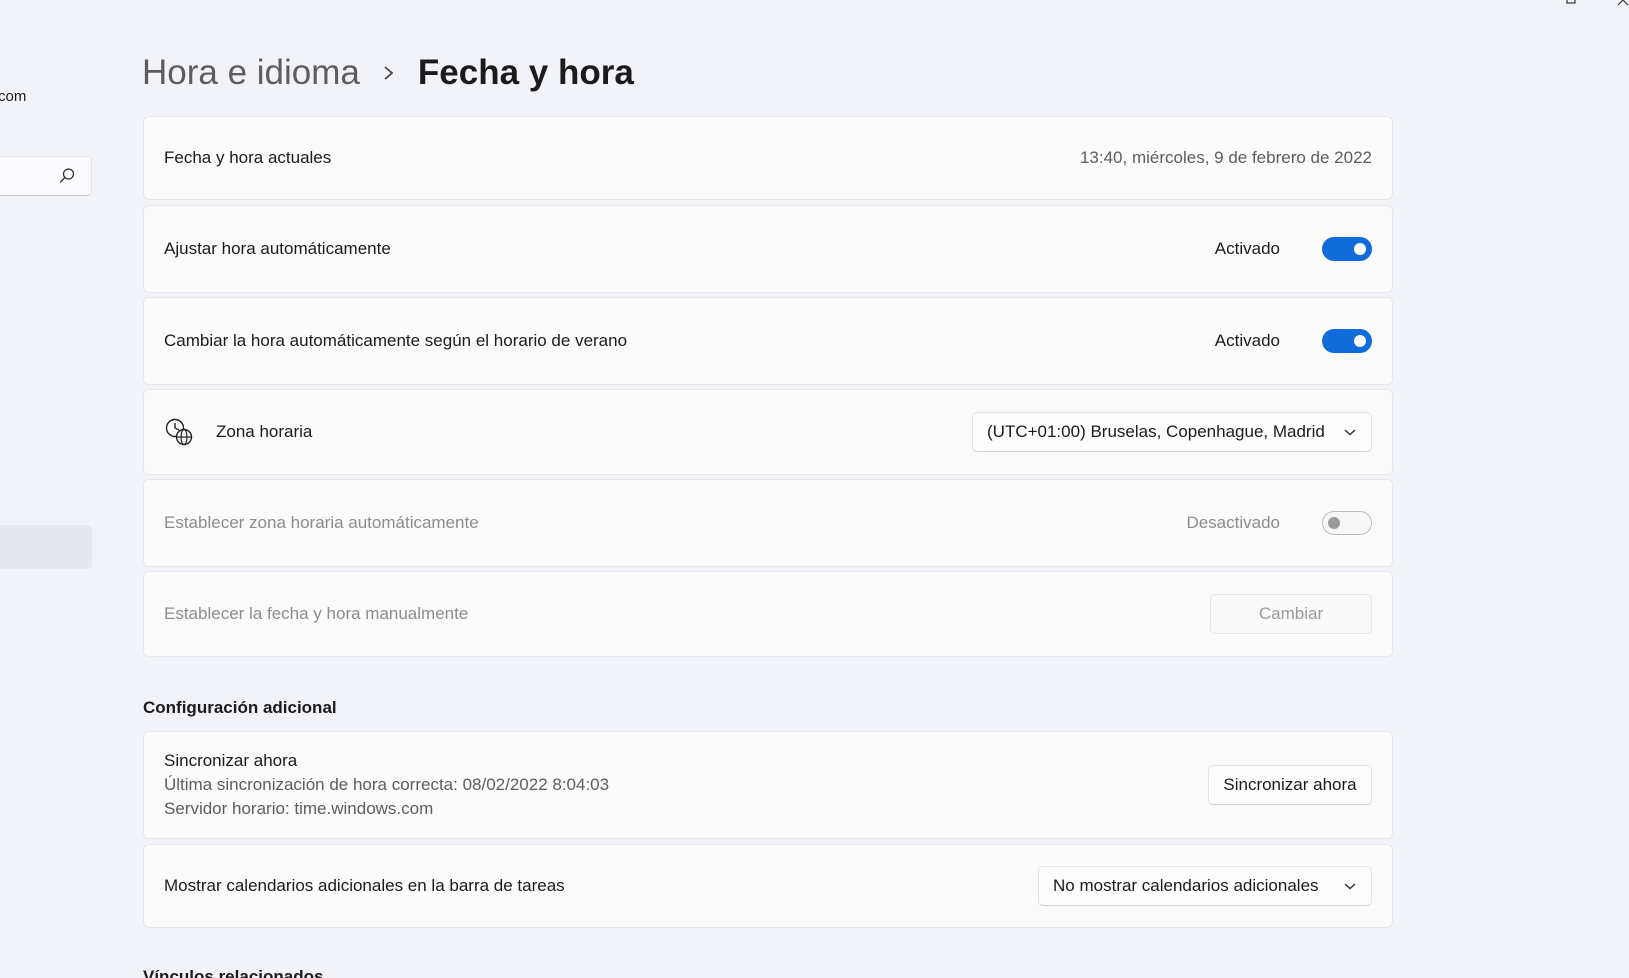  I want to click on chevron-right-icon, so click(389, 73).